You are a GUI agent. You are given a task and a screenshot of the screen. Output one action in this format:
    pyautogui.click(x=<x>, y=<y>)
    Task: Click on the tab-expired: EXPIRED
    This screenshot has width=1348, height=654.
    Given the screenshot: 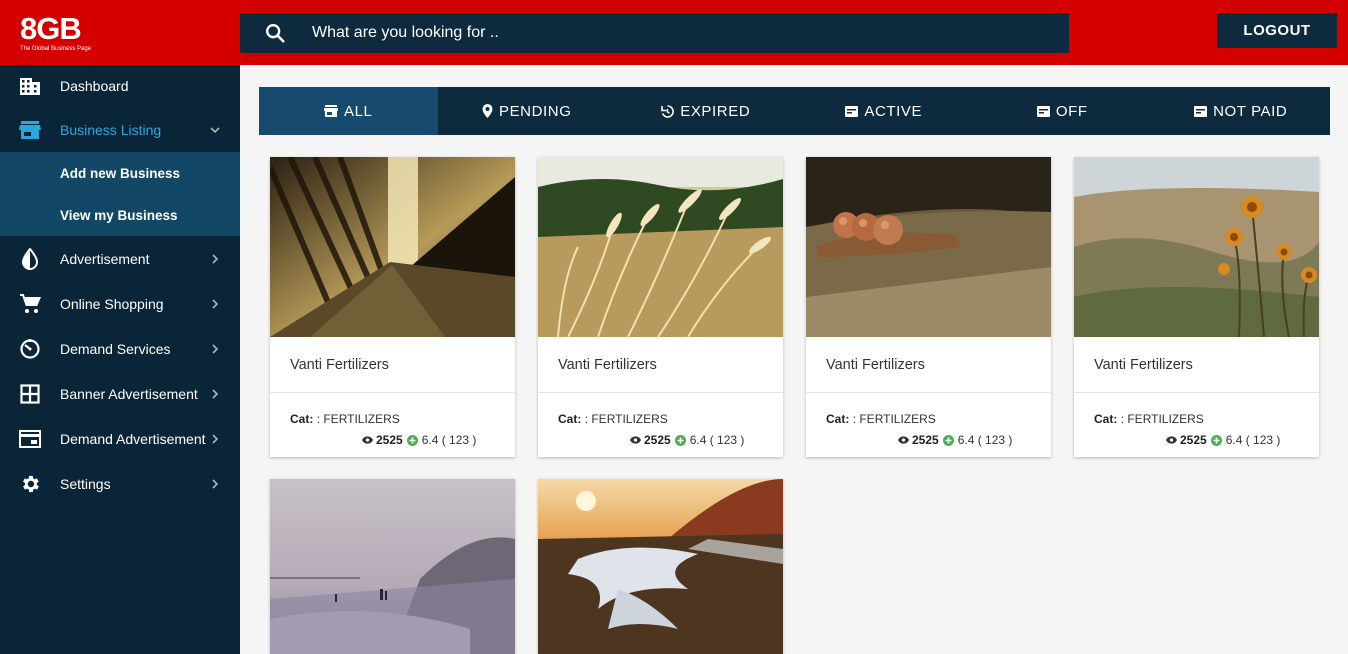 What is the action you would take?
    pyautogui.click(x=705, y=111)
    